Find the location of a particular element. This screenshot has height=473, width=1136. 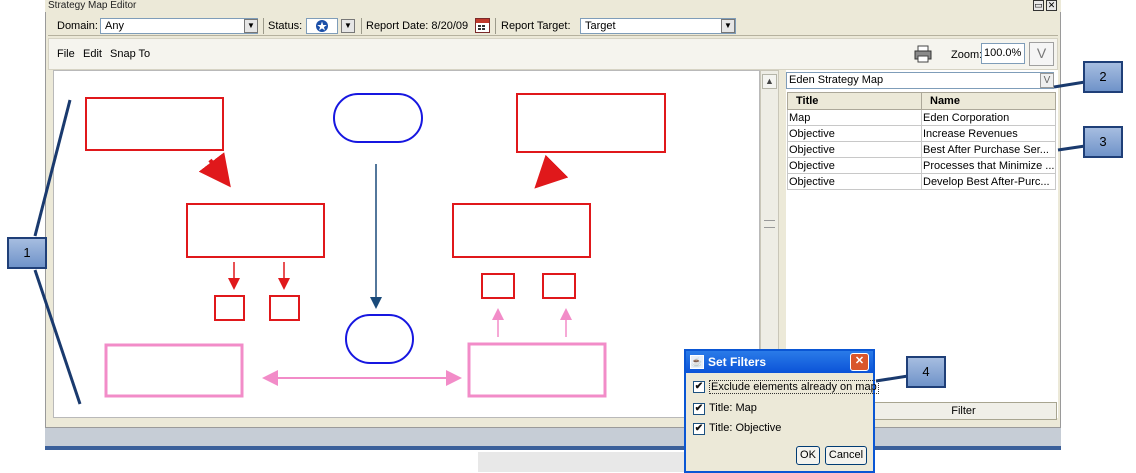

callout-4: 4 is located at coordinates (926, 372).